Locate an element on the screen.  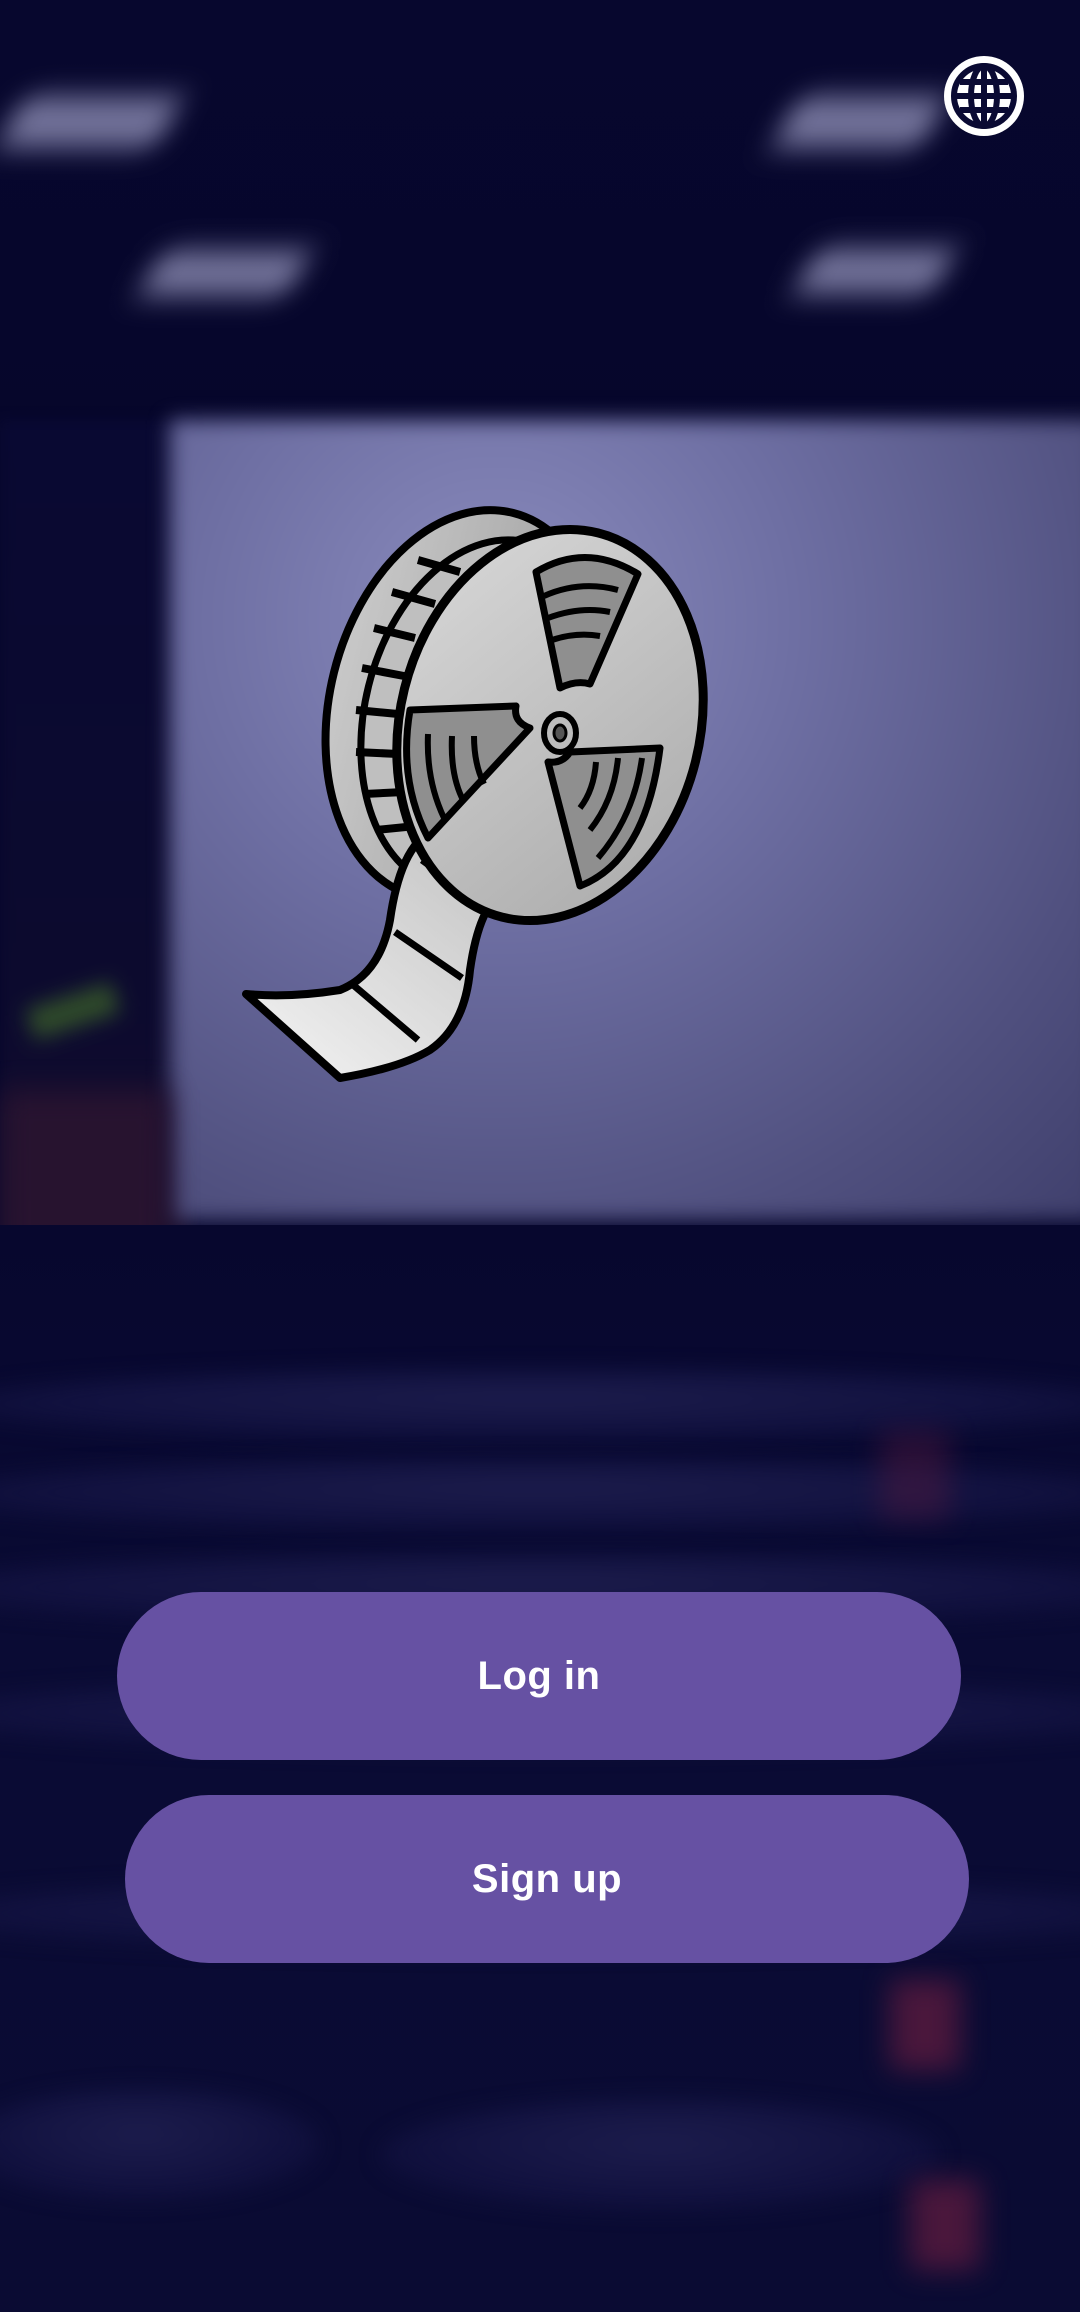
login-button: Log in is located at coordinates (539, 1676).